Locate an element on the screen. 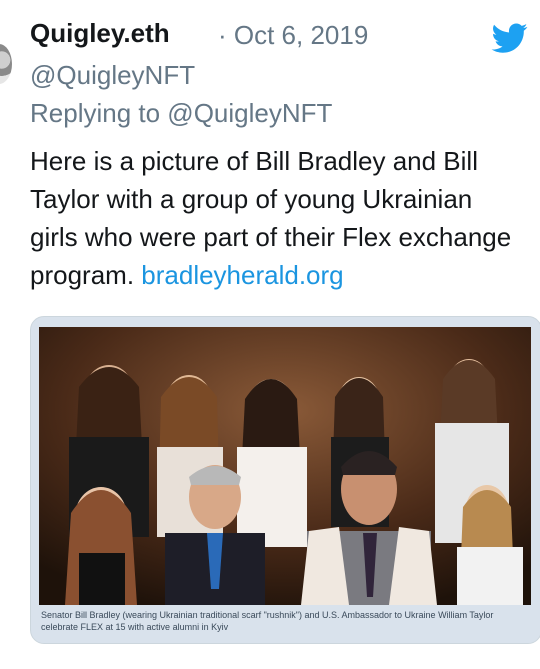  twitter-bird-icon is located at coordinates (510, 38).